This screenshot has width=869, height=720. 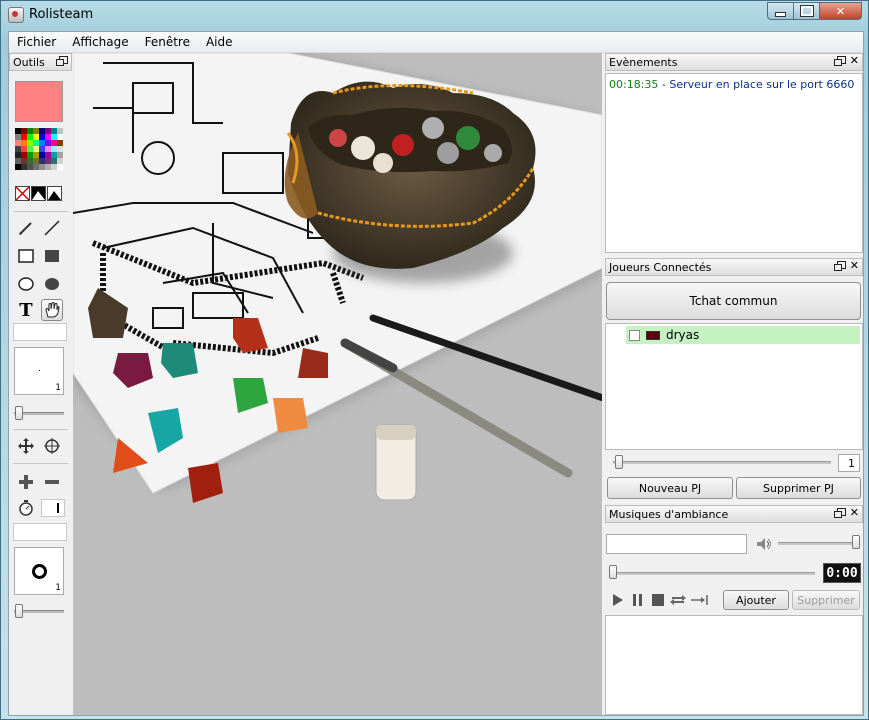 I want to click on menu-fichier: Fichier, so click(x=36, y=42).